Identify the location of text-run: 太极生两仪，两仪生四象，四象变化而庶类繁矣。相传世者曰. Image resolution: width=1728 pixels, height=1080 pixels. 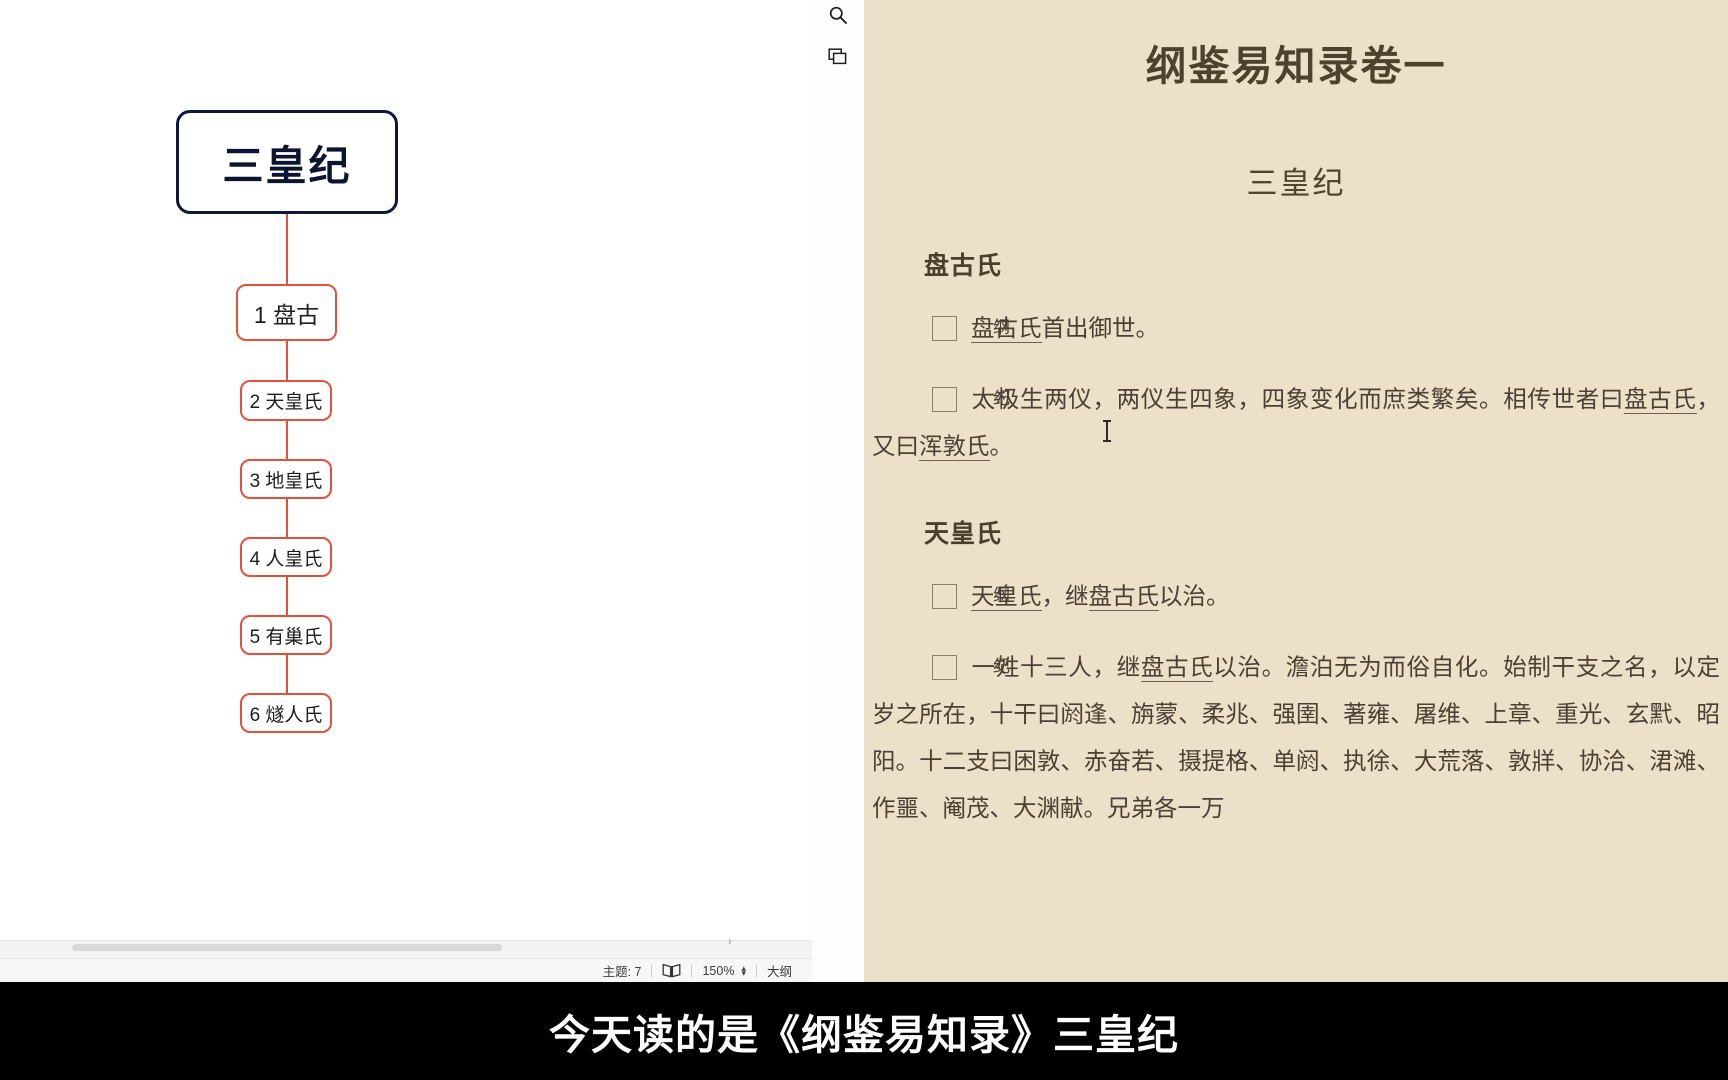
(1298, 400).